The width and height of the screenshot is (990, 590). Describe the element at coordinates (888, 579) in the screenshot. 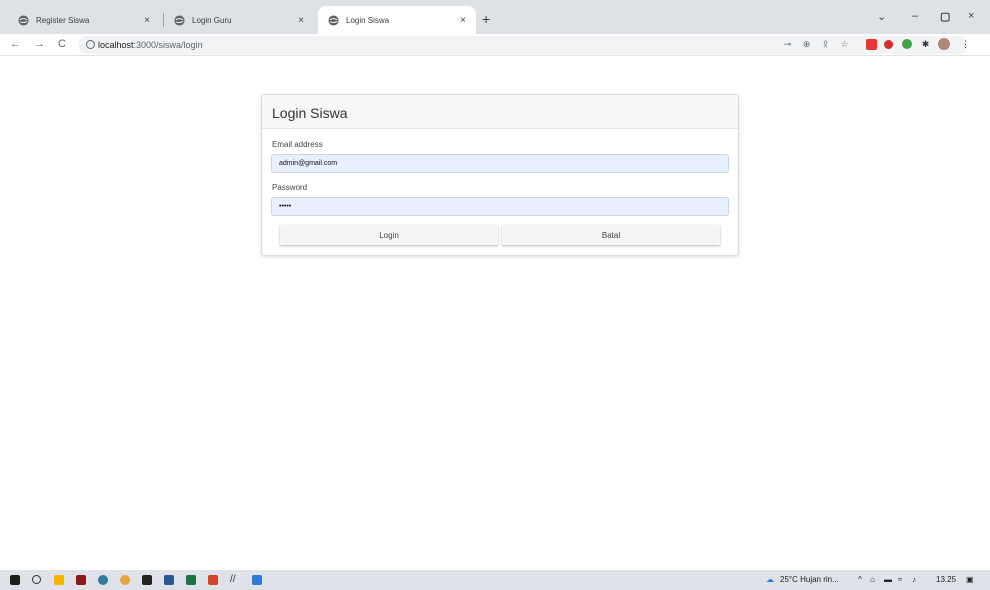

I see `battery-icon: ▬` at that location.